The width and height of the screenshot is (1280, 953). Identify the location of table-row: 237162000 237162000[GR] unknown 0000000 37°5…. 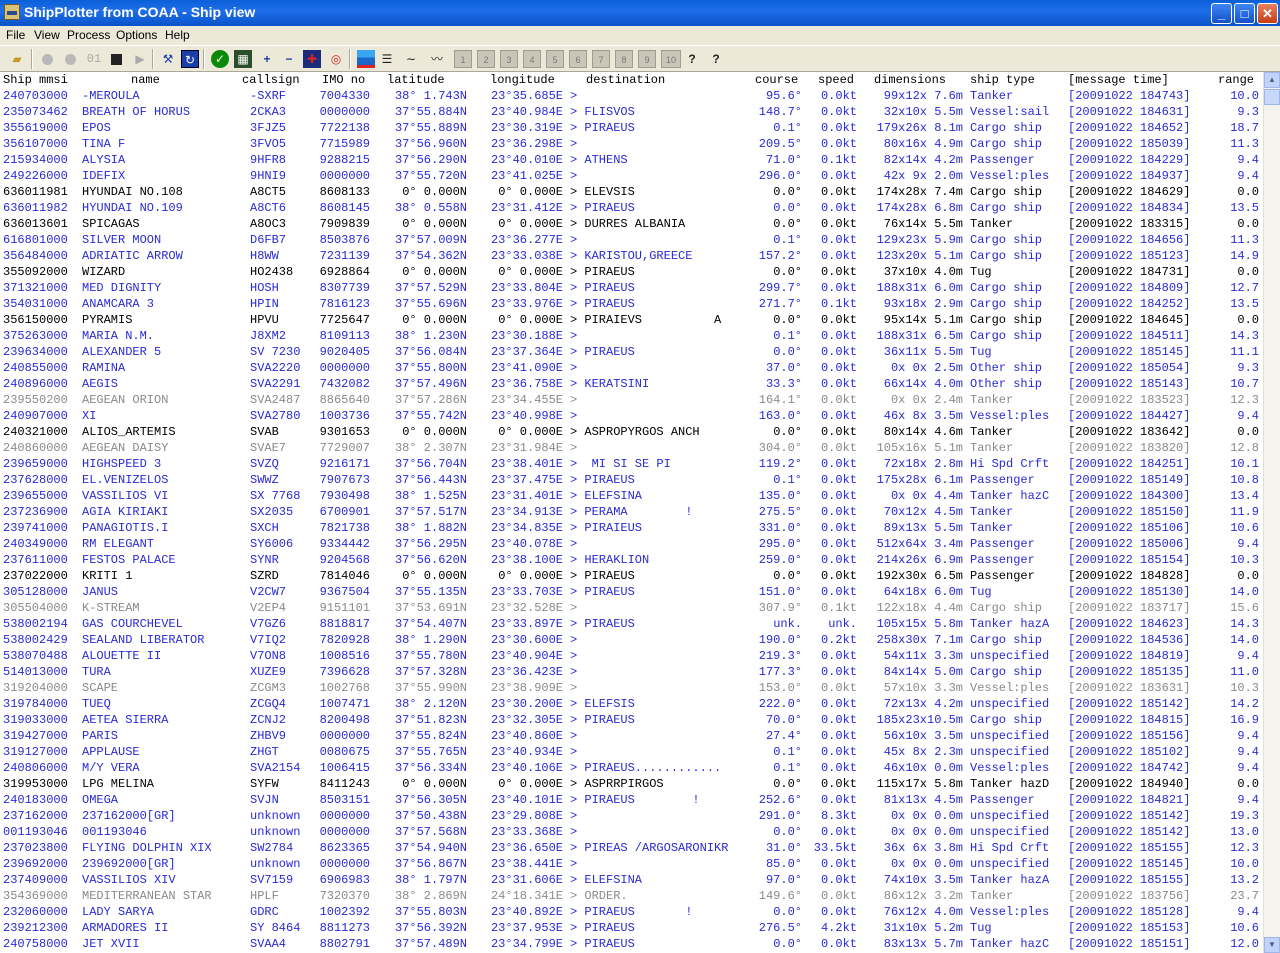
(631, 816).